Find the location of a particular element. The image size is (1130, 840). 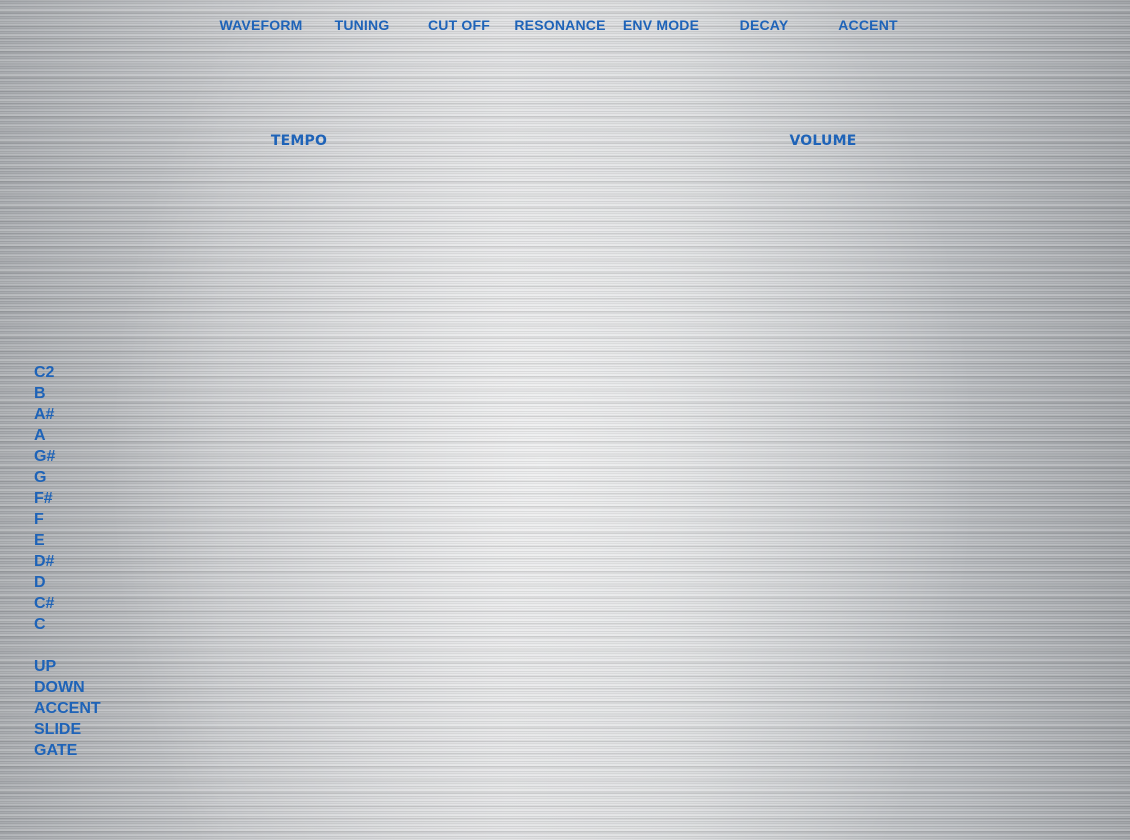

row-label-note: E is located at coordinates (39, 540).